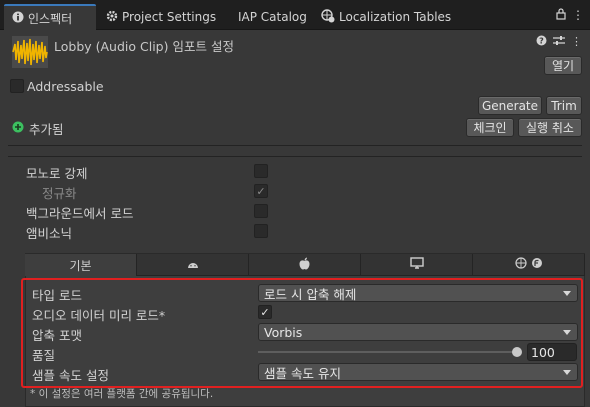 Image resolution: width=590 pixels, height=407 pixels. What do you see at coordinates (46, 129) in the screenshot?
I see `added-label: 추가됨` at bounding box center [46, 129].